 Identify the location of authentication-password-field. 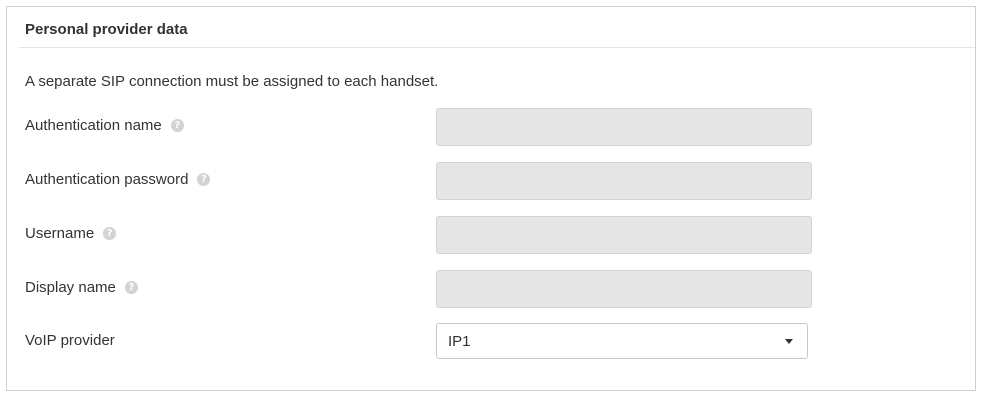
(624, 181).